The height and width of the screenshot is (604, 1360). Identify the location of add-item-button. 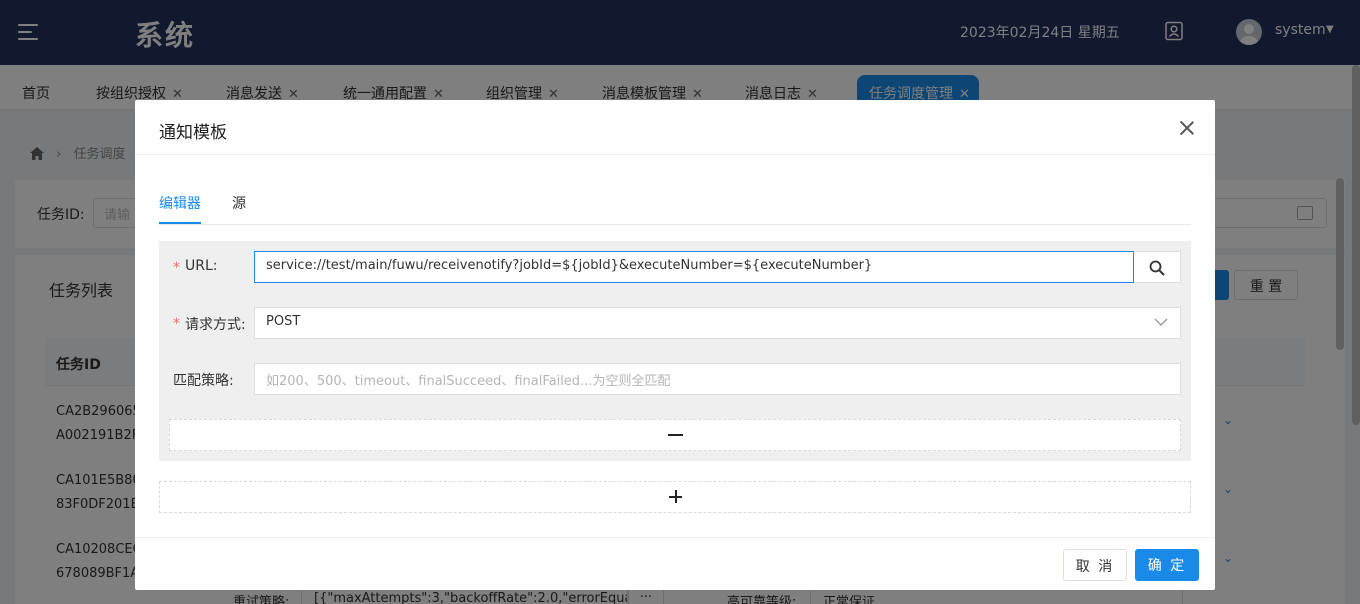
(675, 497).